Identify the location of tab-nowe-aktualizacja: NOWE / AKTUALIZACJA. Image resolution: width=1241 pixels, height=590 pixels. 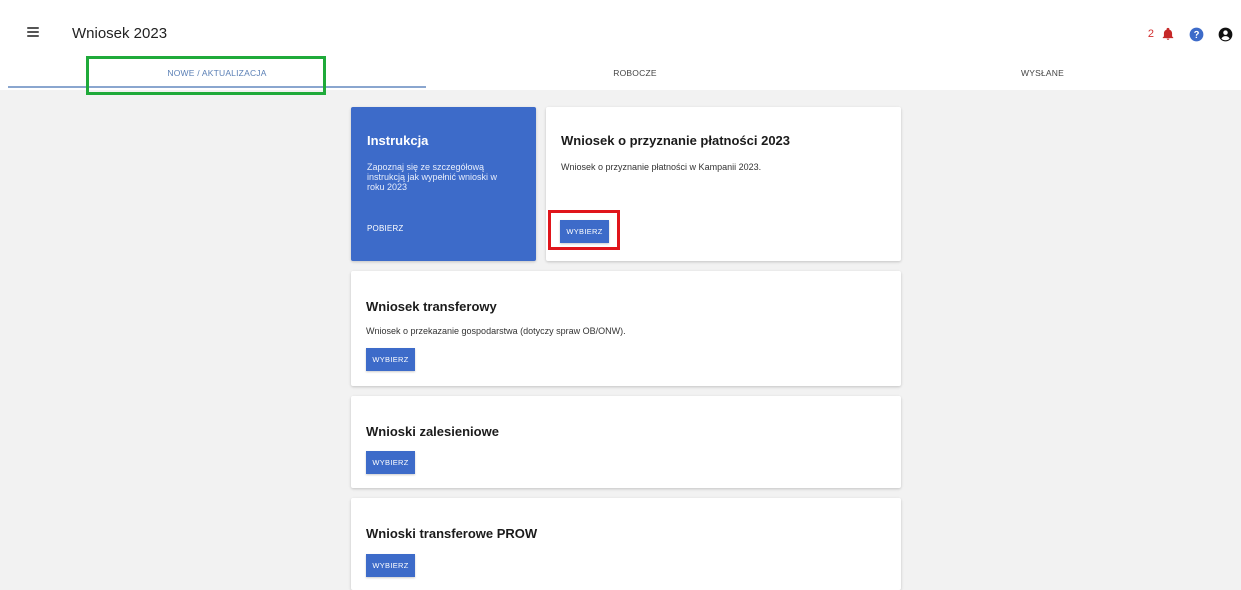
(217, 73).